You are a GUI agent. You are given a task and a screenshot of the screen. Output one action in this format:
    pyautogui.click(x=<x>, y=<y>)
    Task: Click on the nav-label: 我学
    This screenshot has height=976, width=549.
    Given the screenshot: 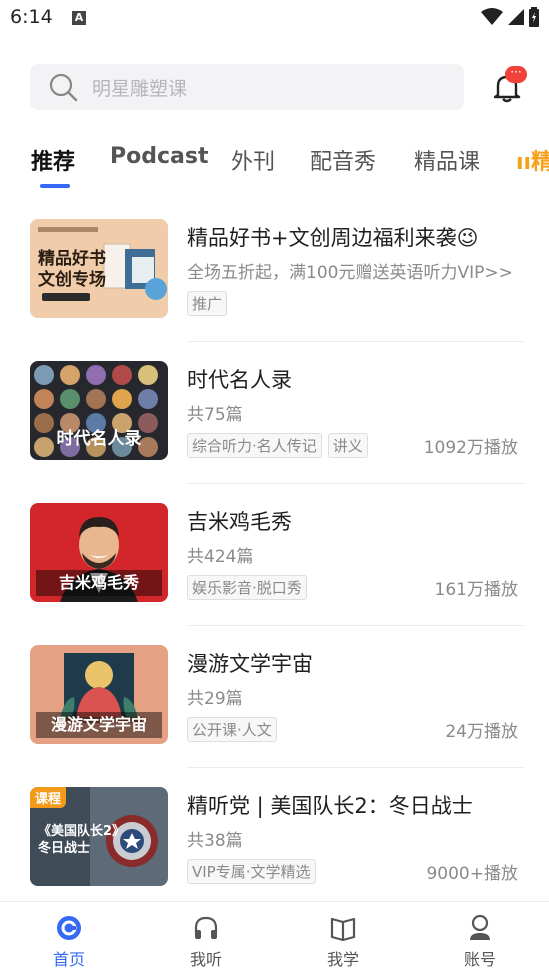 What is the action you would take?
    pyautogui.click(x=342, y=959)
    